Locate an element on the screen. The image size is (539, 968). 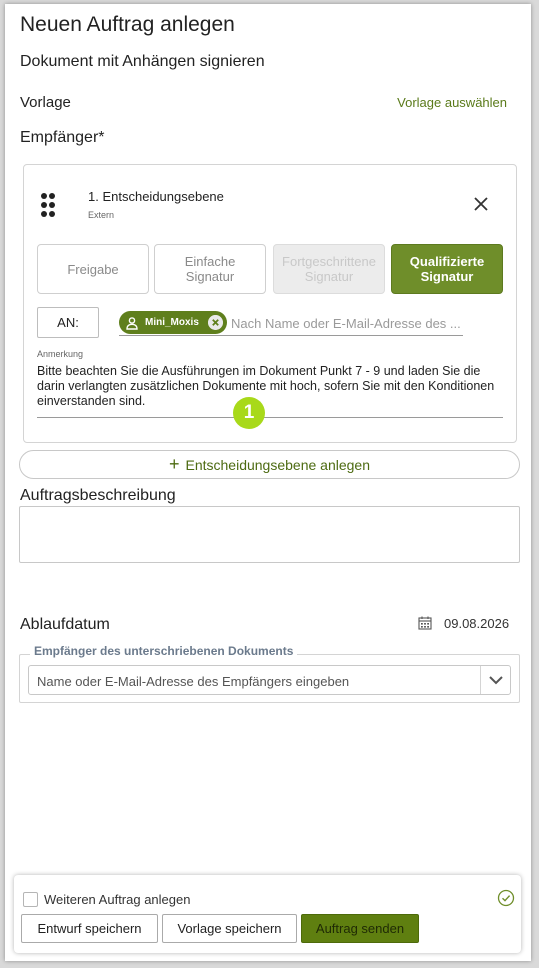
close-icon is located at coordinates (481, 204).